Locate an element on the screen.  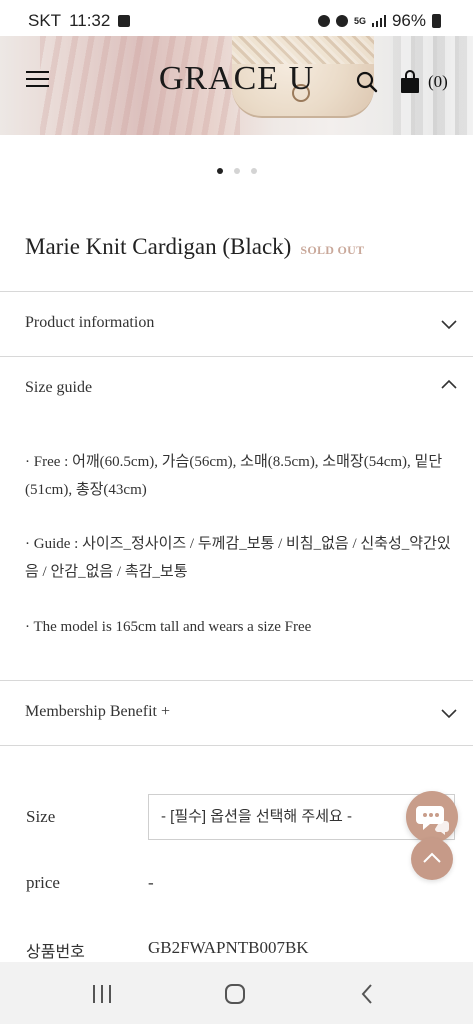
product-title-row: Marie Knit Cardigan (Black) SOLD OUT is located at coordinates (194, 247).